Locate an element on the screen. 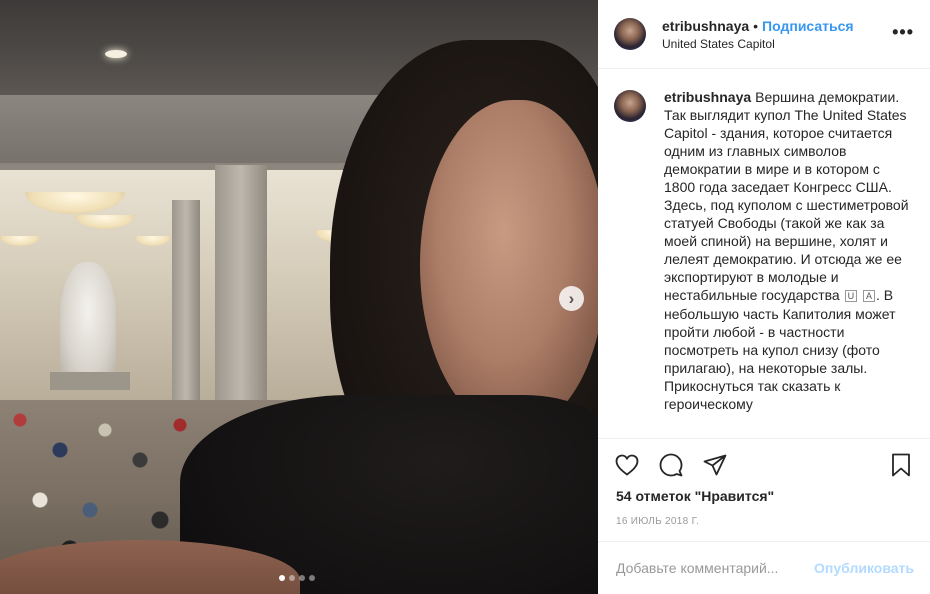 Image resolution: width=930 pixels, height=594 pixels. post-date: 16 июль 2018 г. is located at coordinates (657, 521).